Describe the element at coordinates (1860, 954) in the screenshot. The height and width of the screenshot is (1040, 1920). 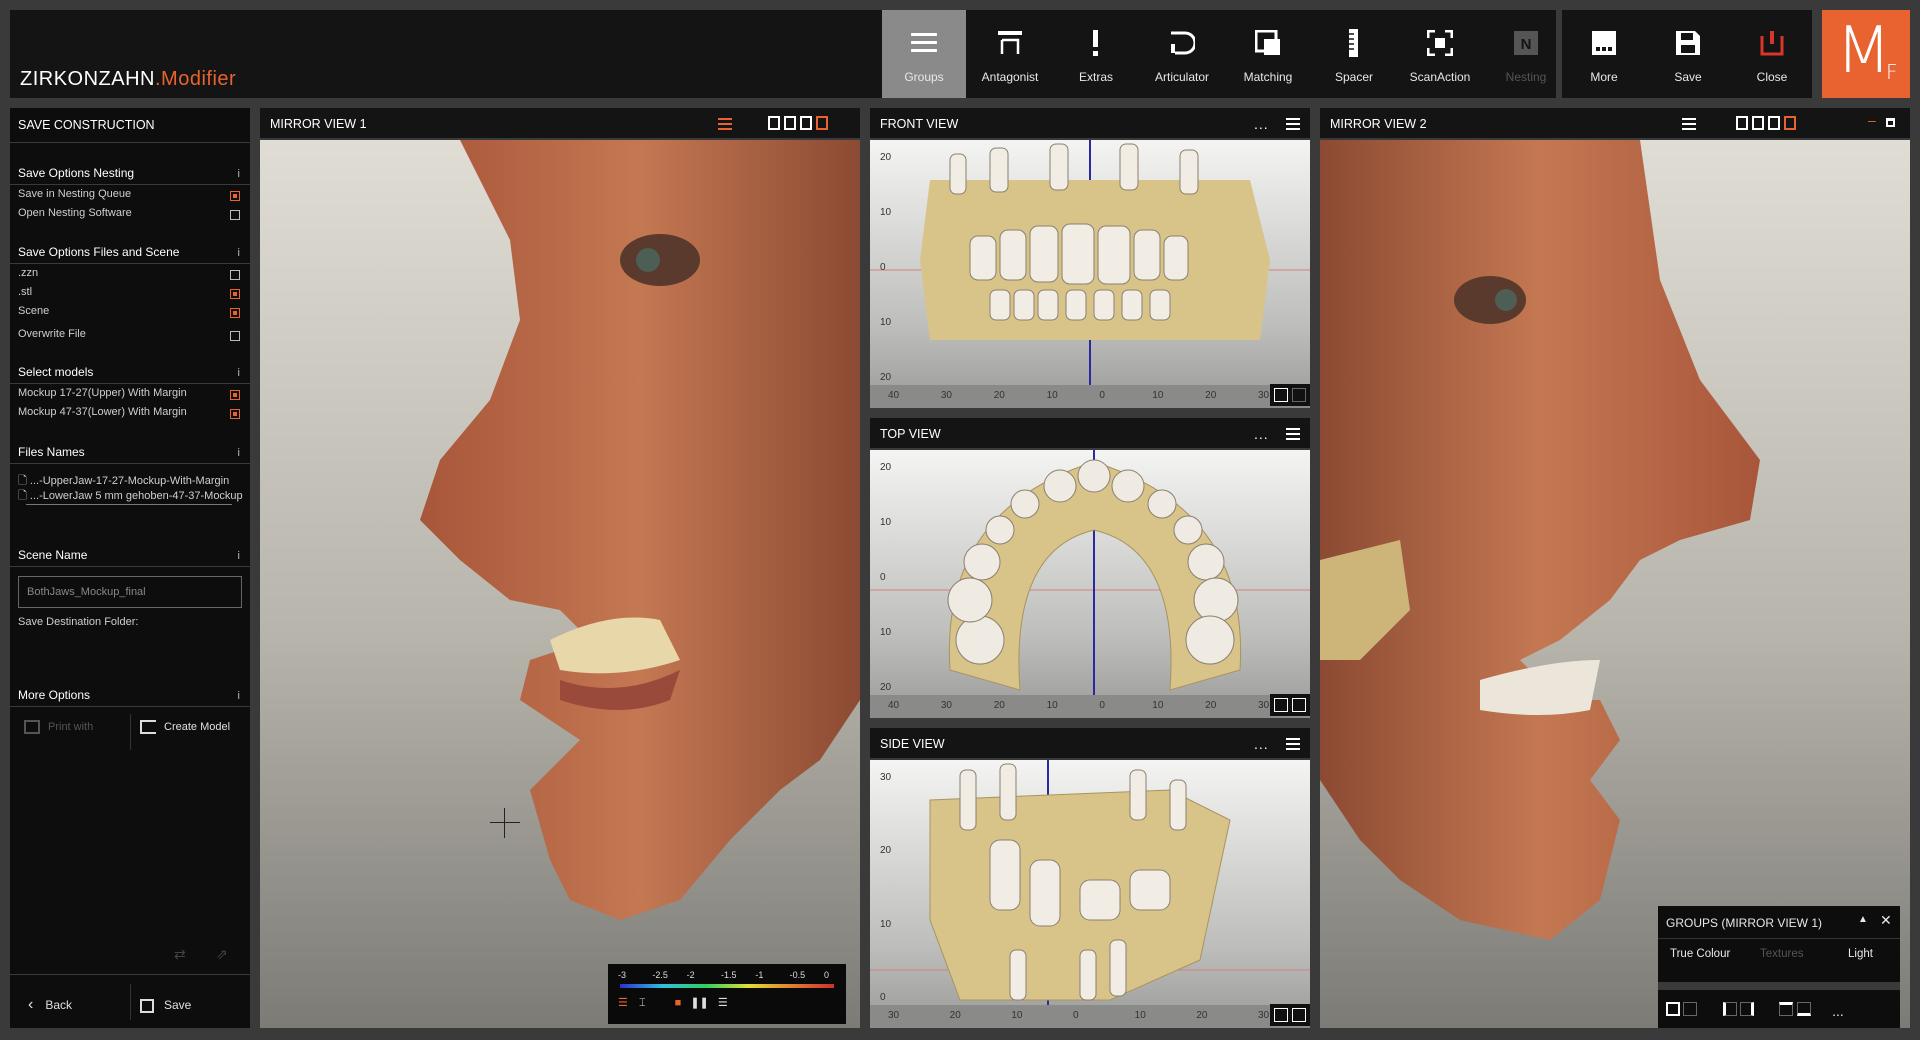
I see `light-button: Light` at that location.